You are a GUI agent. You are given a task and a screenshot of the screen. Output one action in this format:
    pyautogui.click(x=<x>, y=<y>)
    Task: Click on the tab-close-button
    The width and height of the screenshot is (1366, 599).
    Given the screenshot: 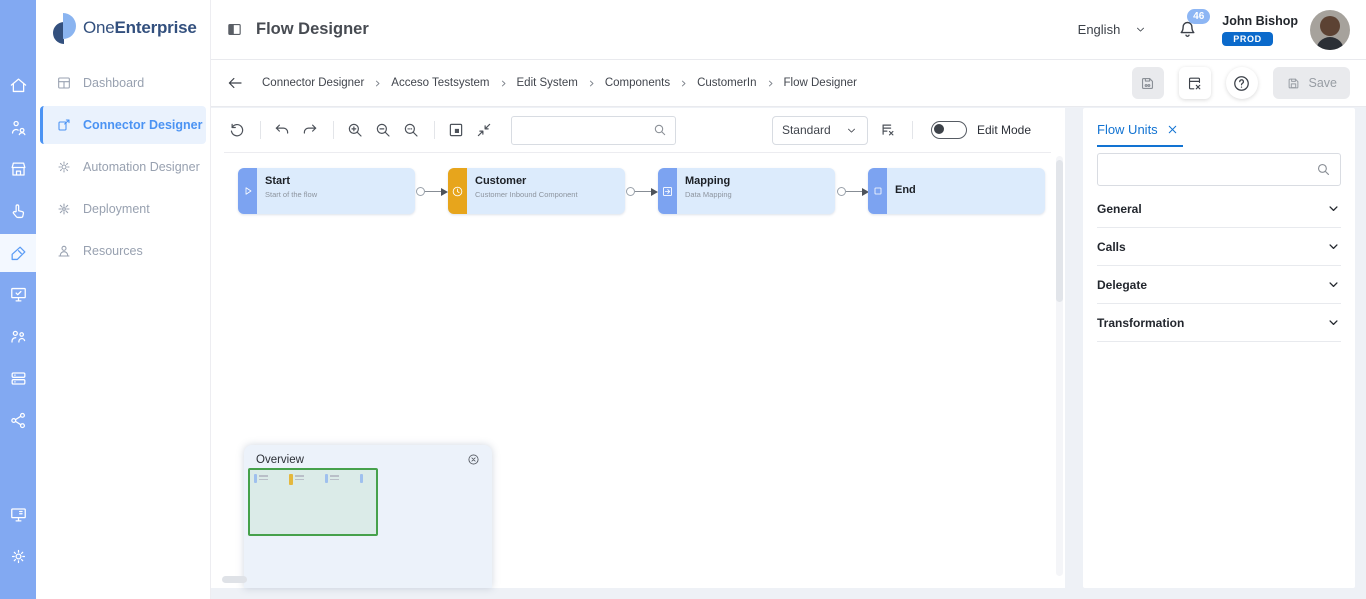 What is the action you would take?
    pyautogui.click(x=1172, y=129)
    